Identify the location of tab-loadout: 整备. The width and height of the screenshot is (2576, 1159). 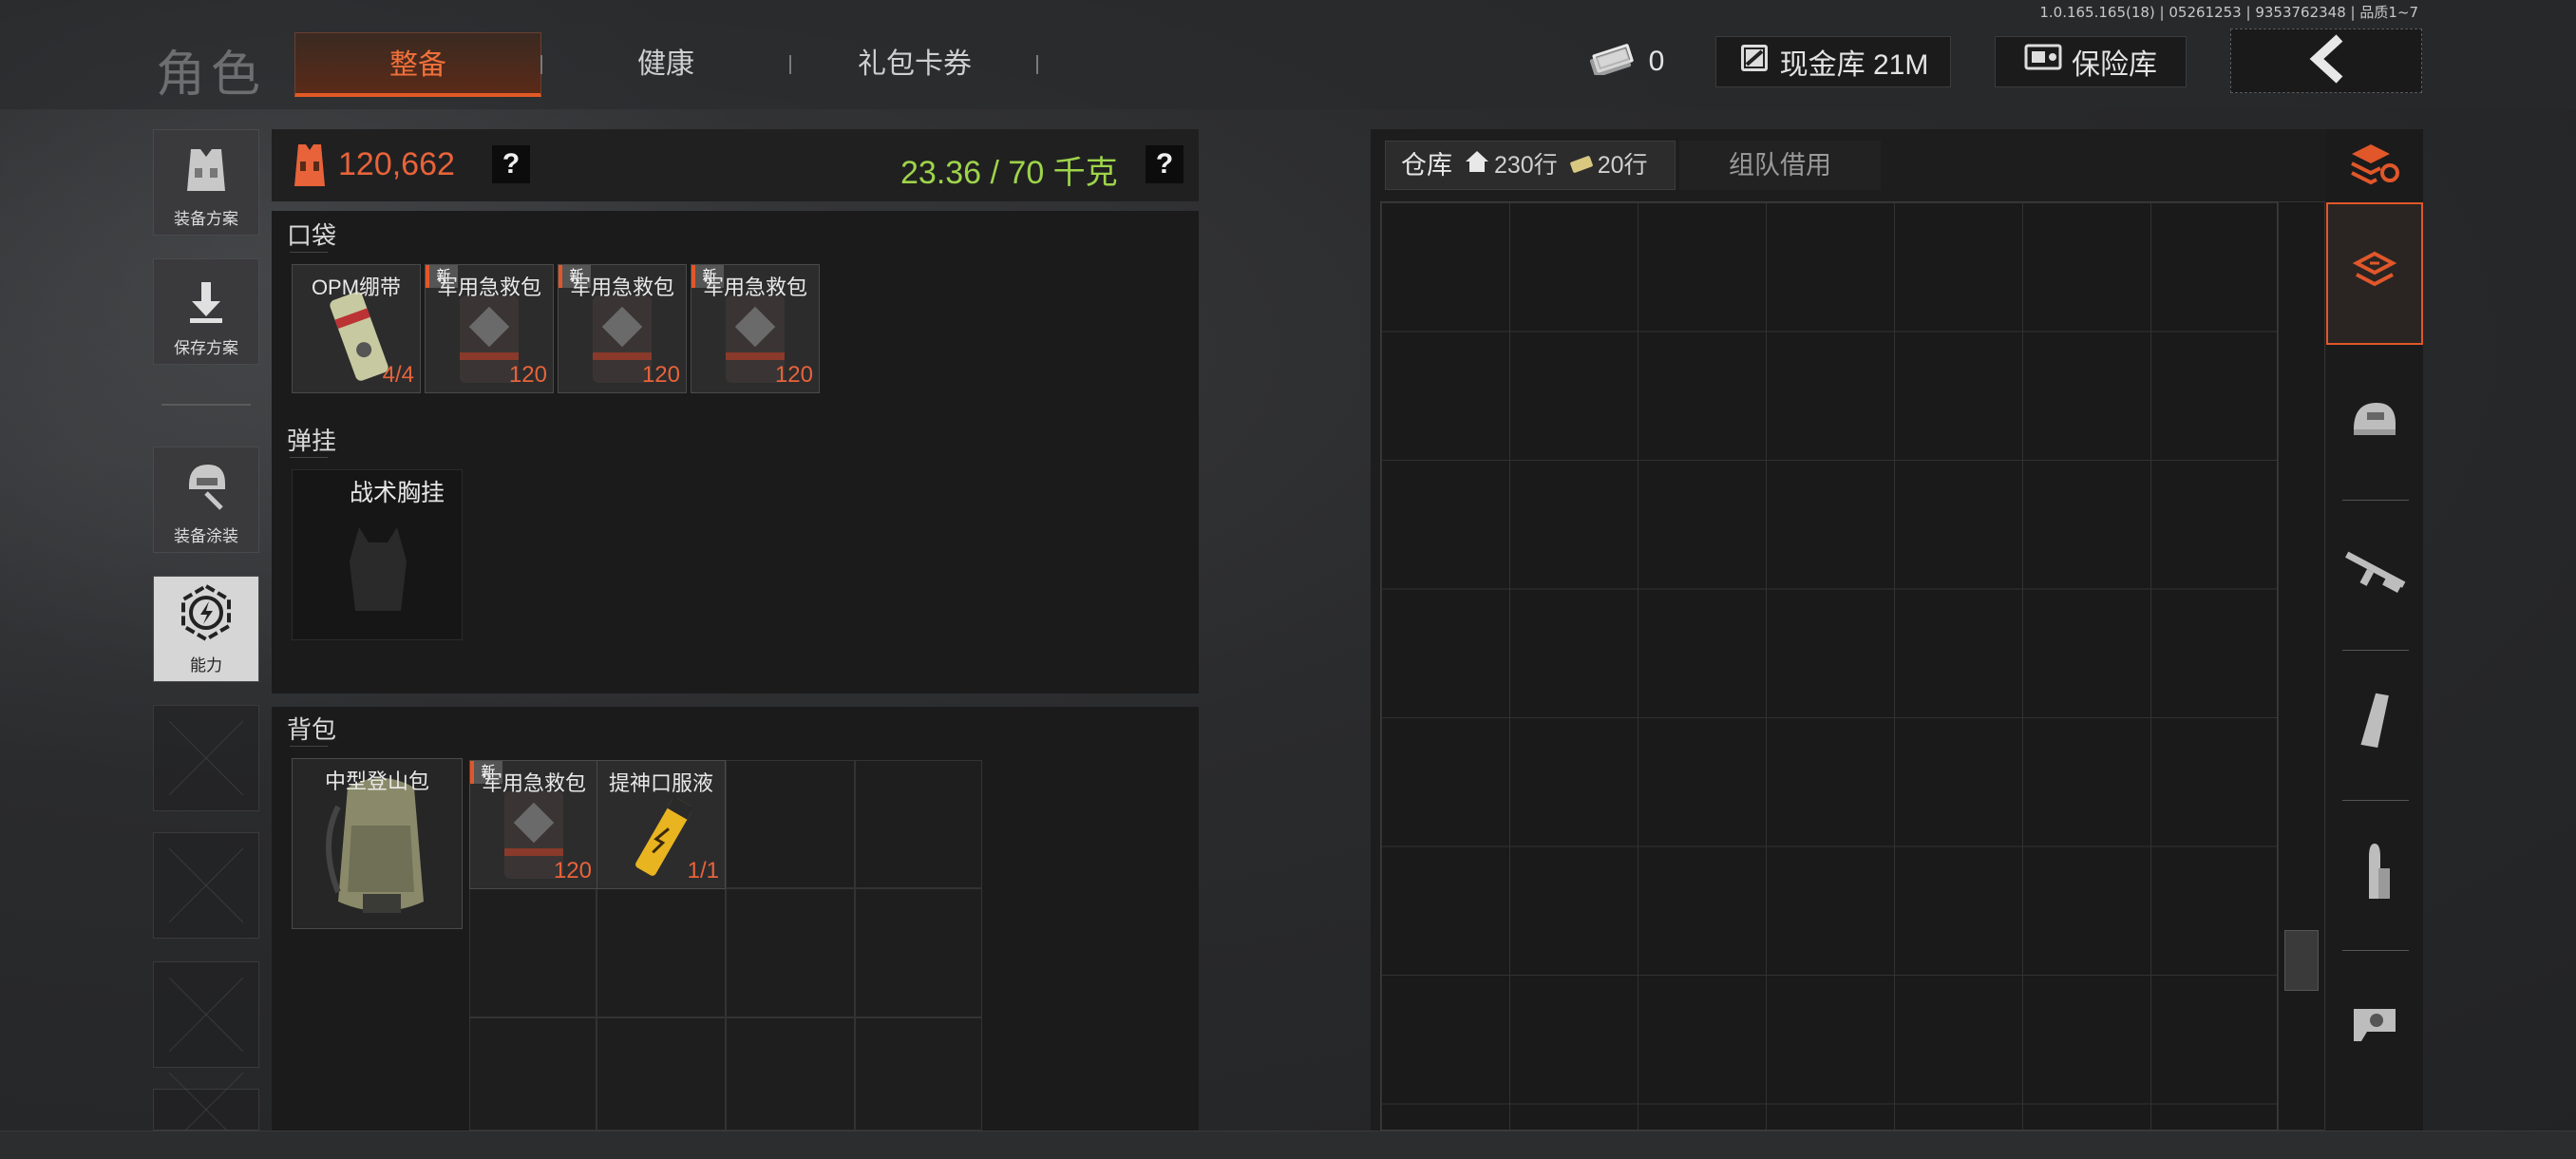
(417, 64).